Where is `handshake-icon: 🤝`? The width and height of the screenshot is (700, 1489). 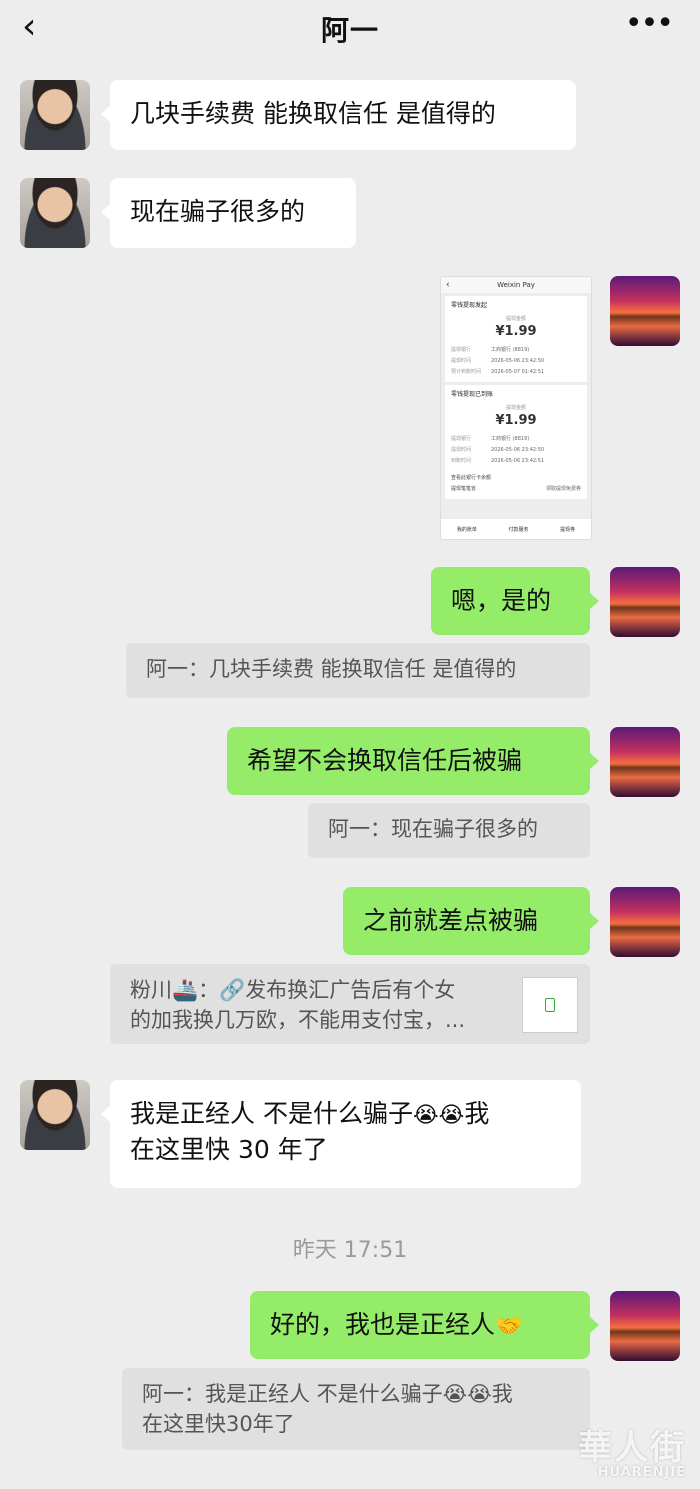
handshake-icon: 🤝 is located at coordinates (509, 1326).